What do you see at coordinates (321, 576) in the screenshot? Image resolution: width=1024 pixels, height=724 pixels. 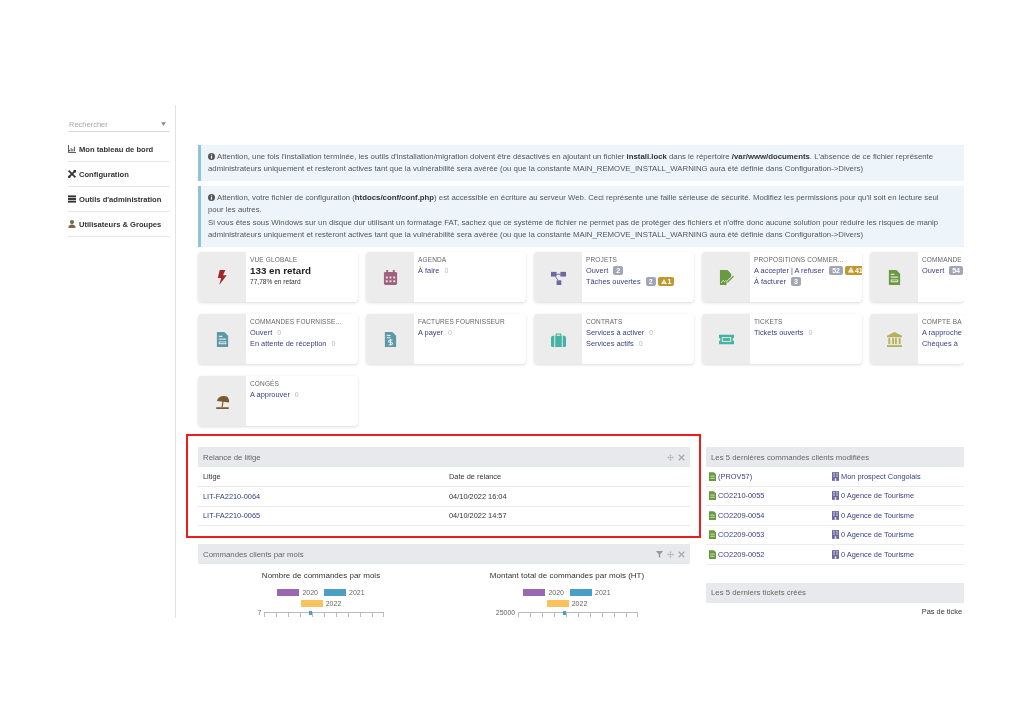 I see `chart-title: Nombre de commandes par mois` at bounding box center [321, 576].